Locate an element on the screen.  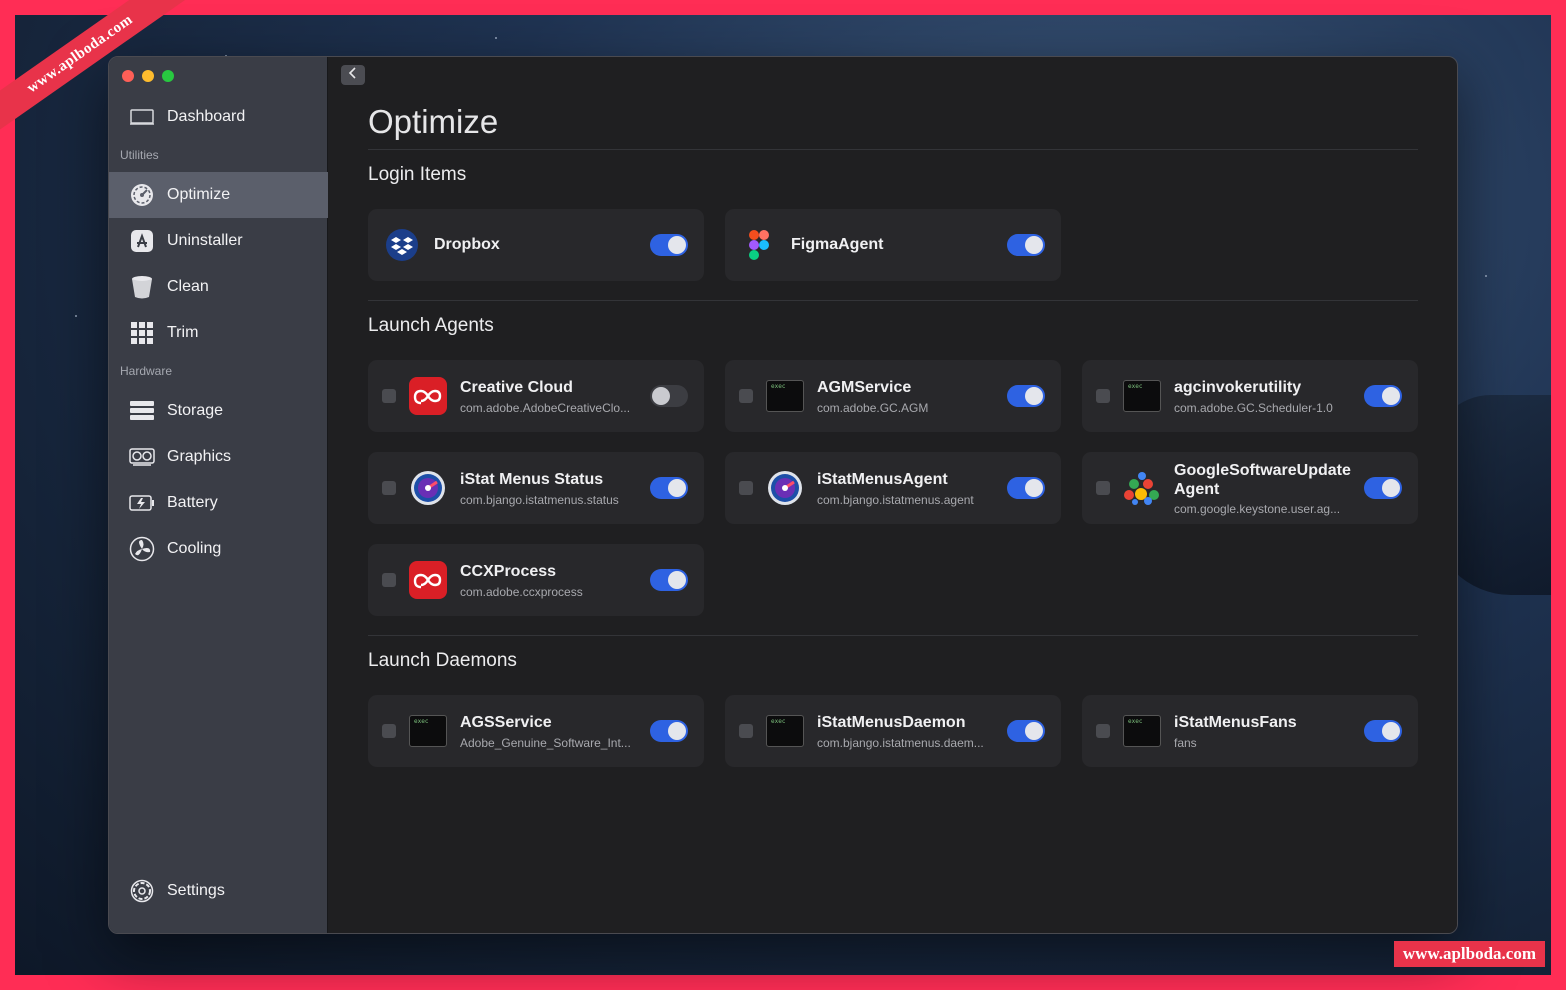
item-name: GoogleSoftwareUpdate Agent is located at coordinates (1262, 479).